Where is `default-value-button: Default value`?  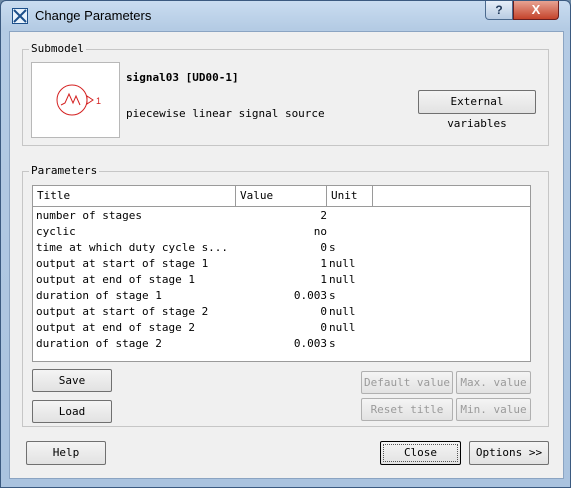
default-value-button: Default value is located at coordinates (407, 382).